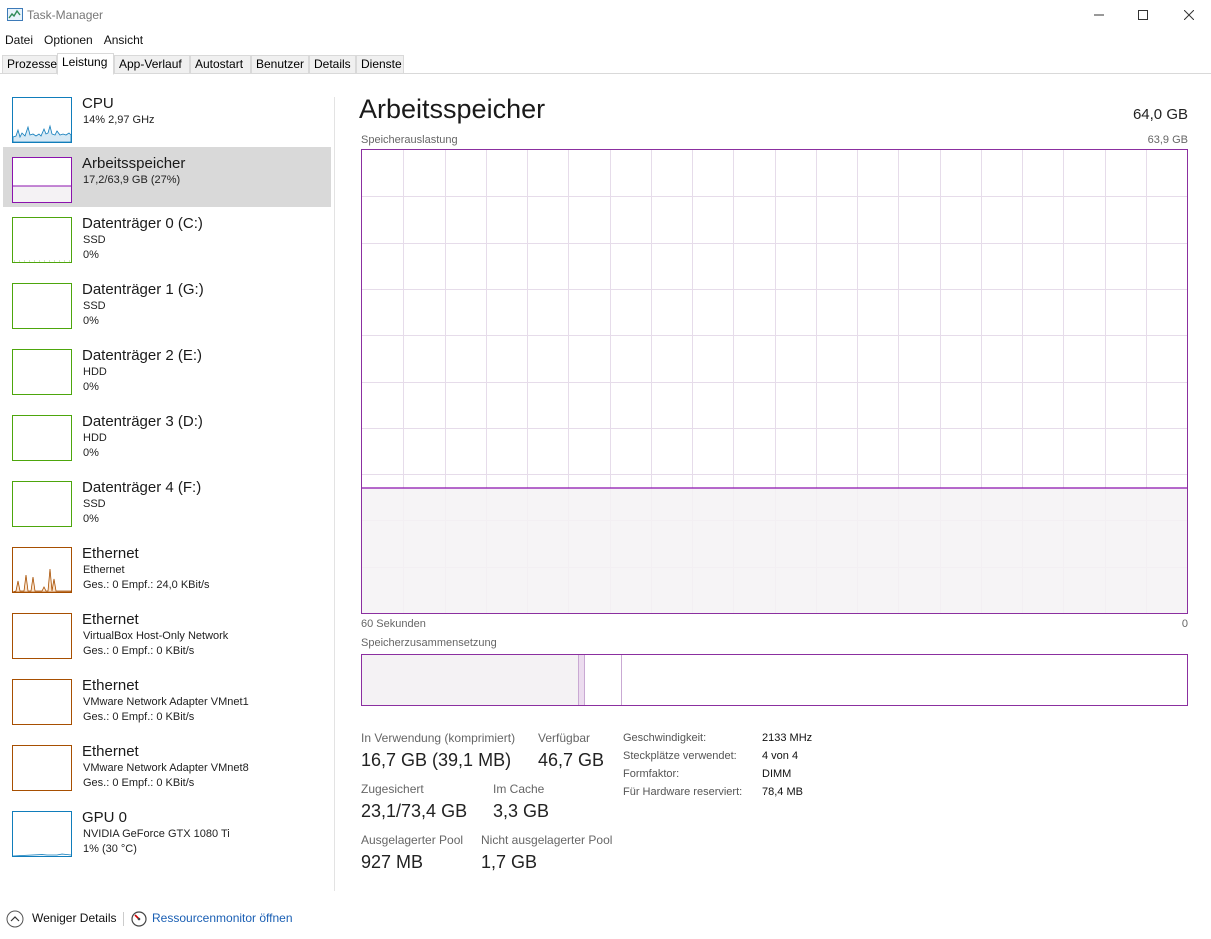 The width and height of the screenshot is (1211, 939). Describe the element at coordinates (142, 421) in the screenshot. I see `sidebar-item-label: Datenträger 3 (D:)` at that location.